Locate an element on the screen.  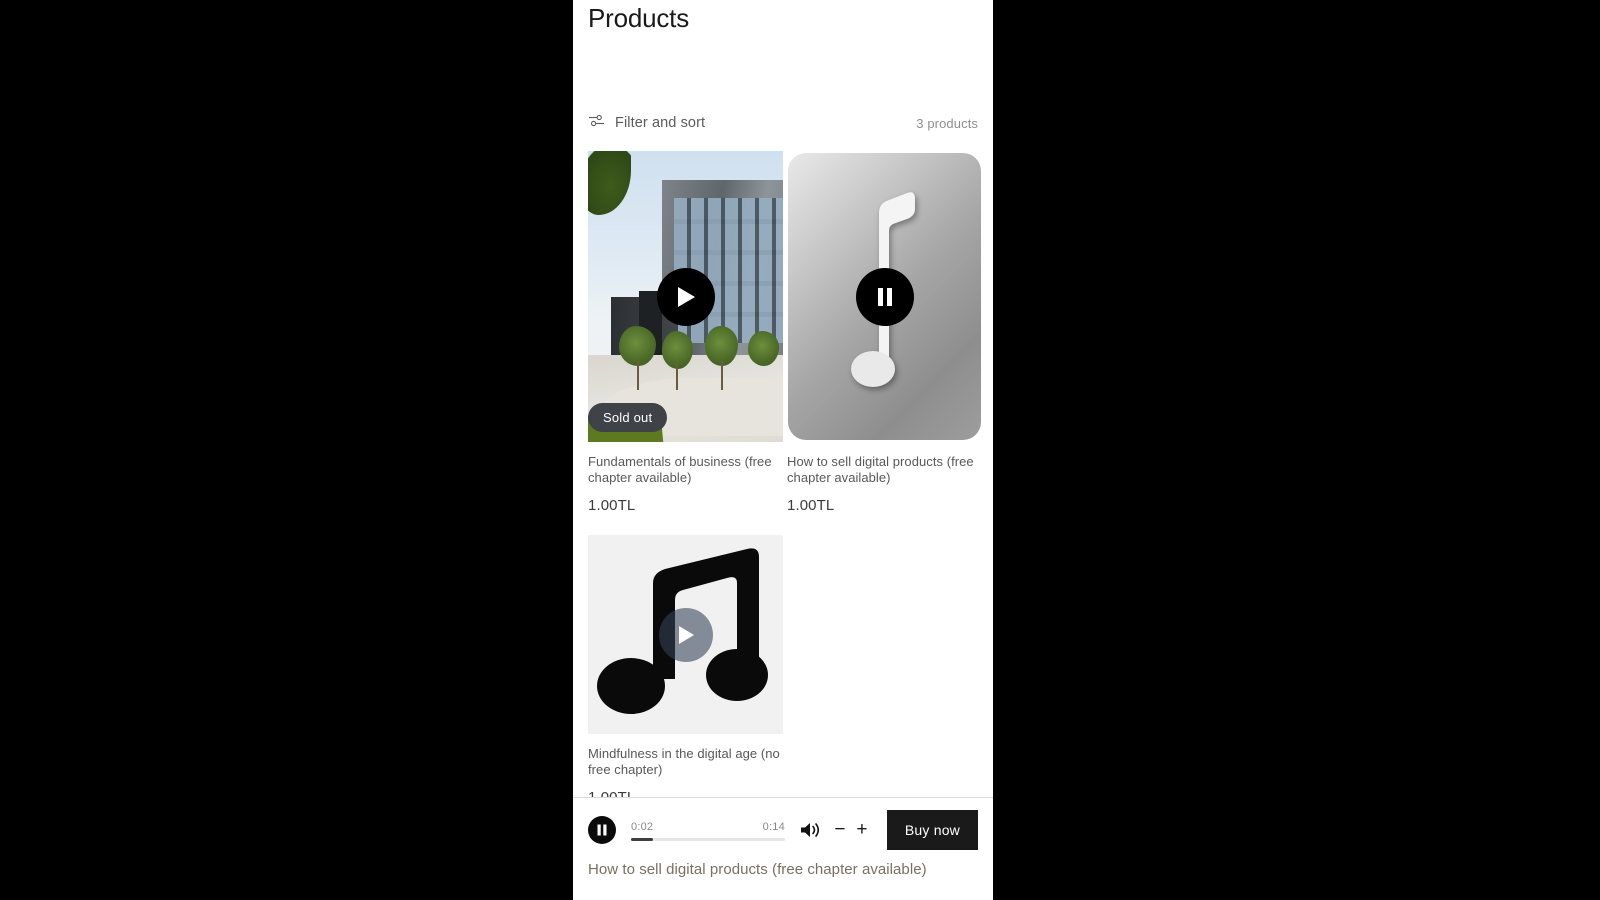
volume-down-button: − is located at coordinates (840, 830).